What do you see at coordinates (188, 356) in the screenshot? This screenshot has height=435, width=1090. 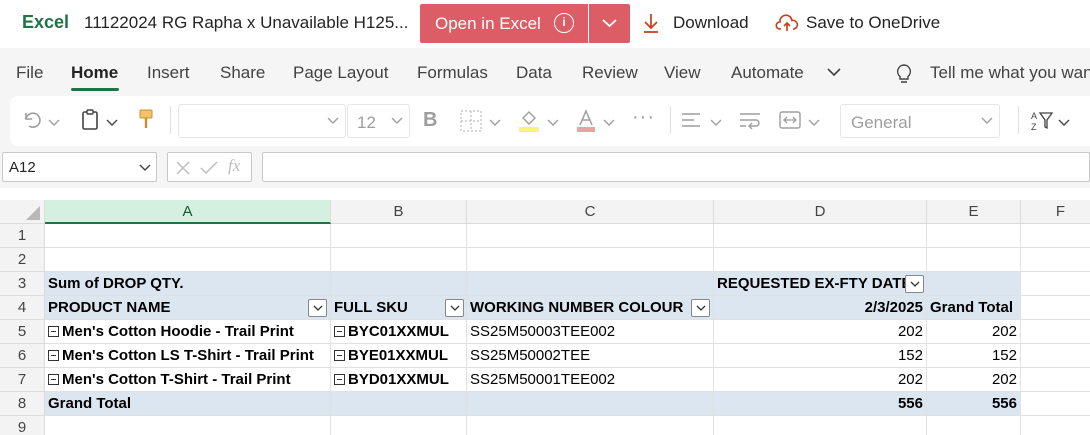 I see `product-cell: Men's Cotton LS T-Shirt - Trail Print` at bounding box center [188, 356].